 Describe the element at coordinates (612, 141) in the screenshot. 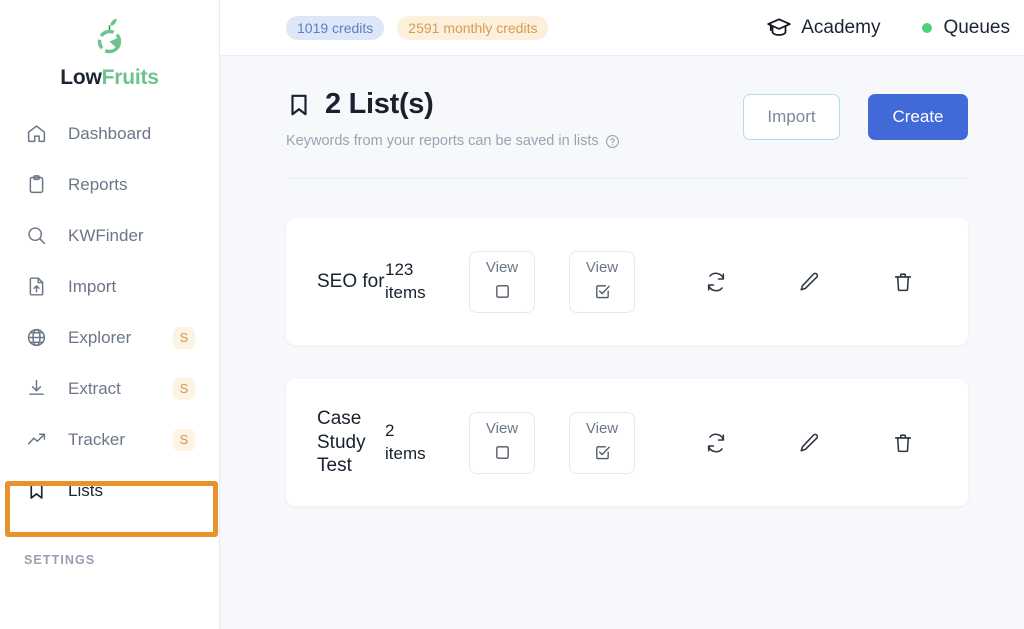

I see `help-circle-icon` at that location.